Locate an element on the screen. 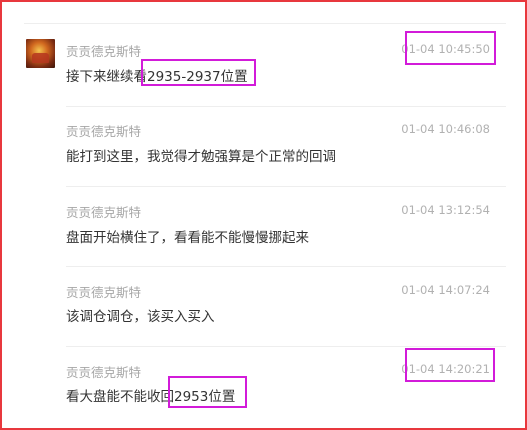  top-divider is located at coordinates (265, 23).